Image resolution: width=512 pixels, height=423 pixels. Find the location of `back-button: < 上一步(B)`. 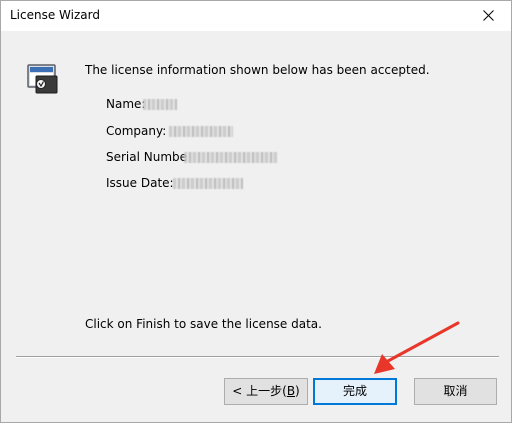

back-button: < 上一步(B) is located at coordinates (266, 391).